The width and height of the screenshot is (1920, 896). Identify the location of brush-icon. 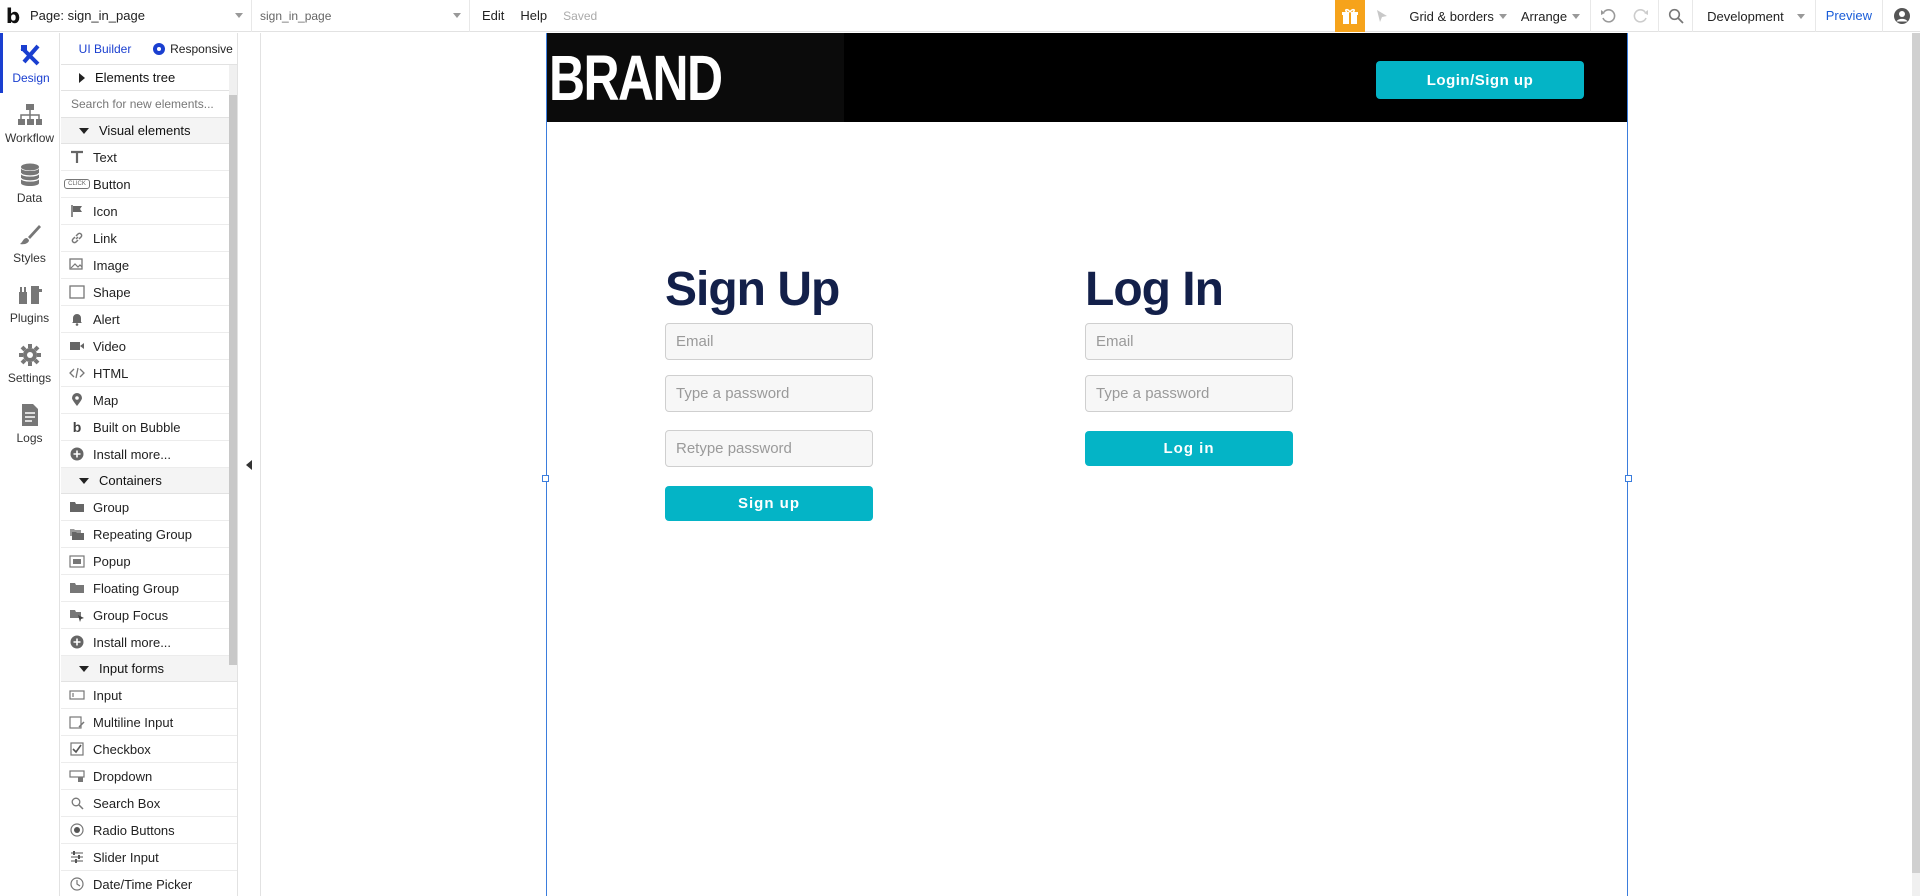
(30, 235).